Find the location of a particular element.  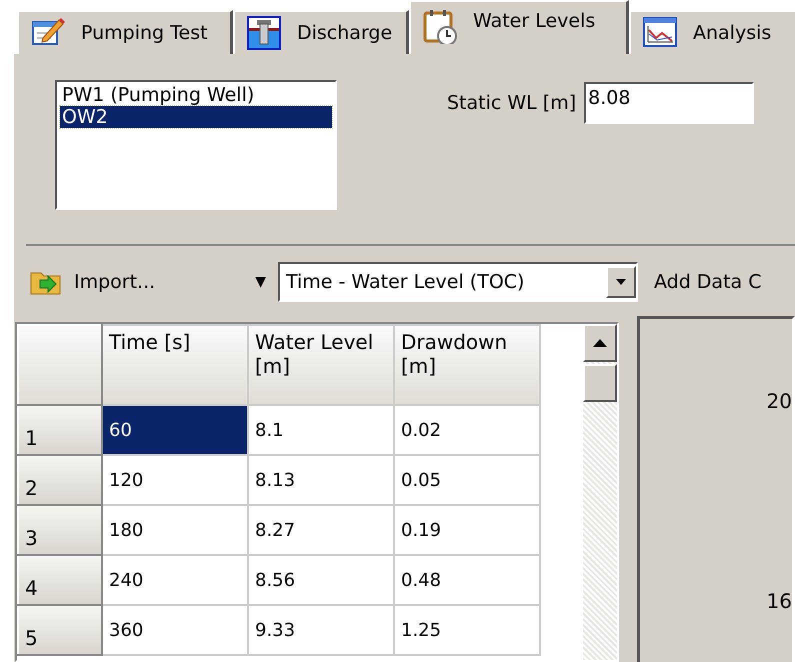

up-arrow-icon is located at coordinates (600, 343).